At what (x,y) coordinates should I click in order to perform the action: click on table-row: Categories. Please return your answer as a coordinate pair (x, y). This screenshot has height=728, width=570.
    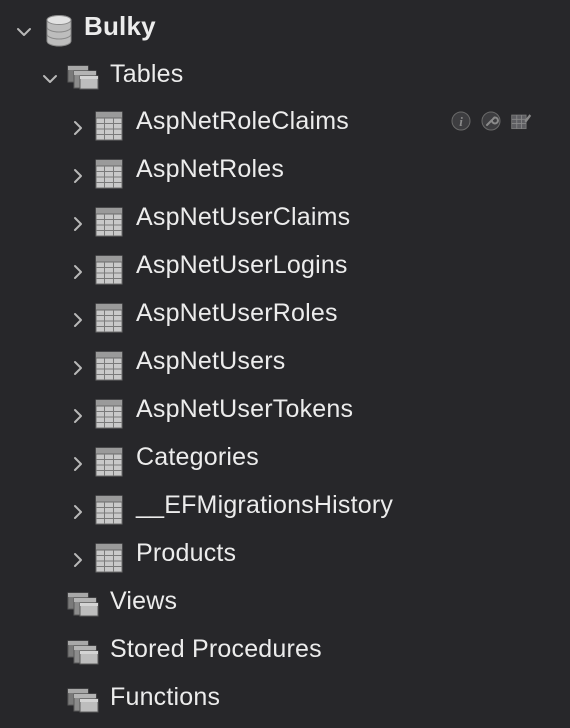
    Looking at the image, I should click on (285, 458).